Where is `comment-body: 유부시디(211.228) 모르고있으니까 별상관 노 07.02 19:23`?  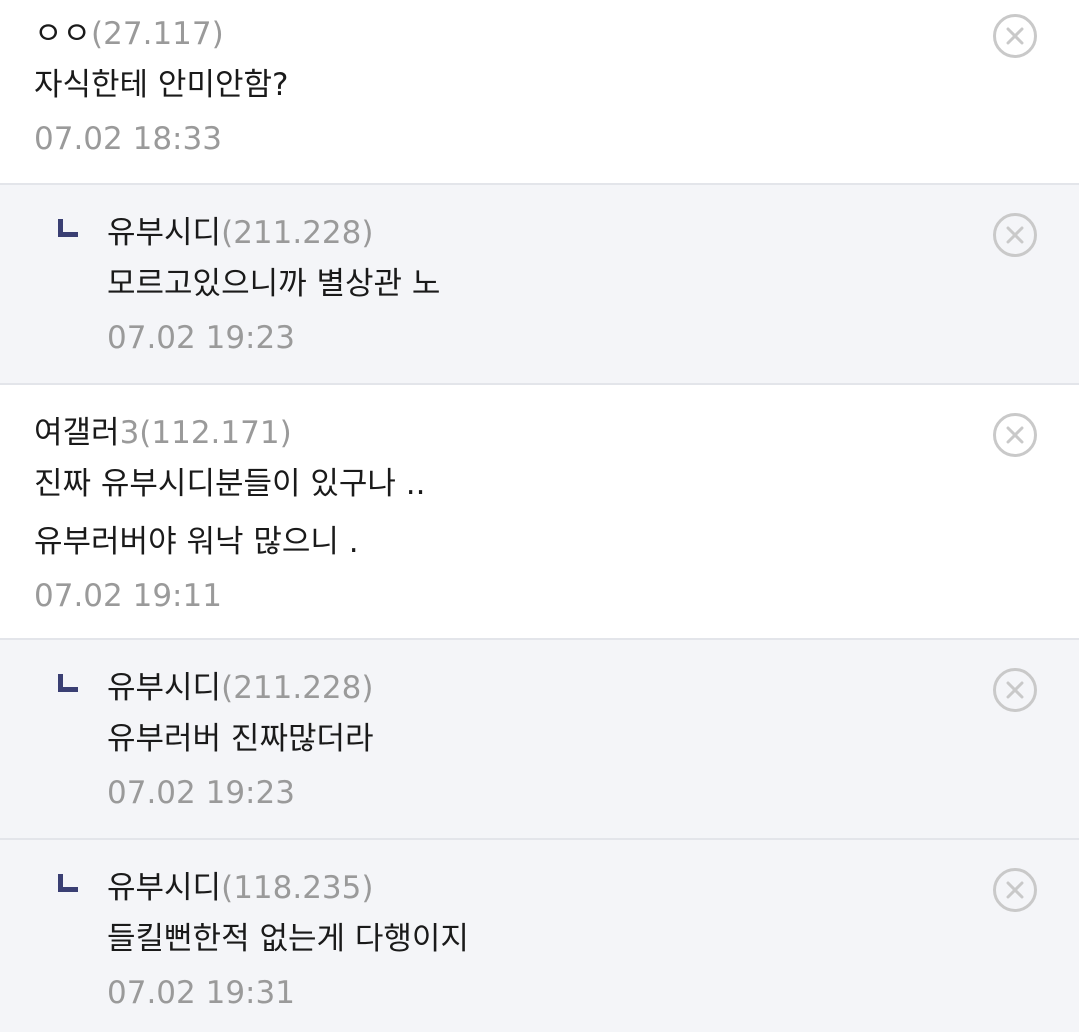
comment-body: 유부시디(211.228) 모르고있으니까 별상관 노 07.02 19:23 is located at coordinates (538, 287).